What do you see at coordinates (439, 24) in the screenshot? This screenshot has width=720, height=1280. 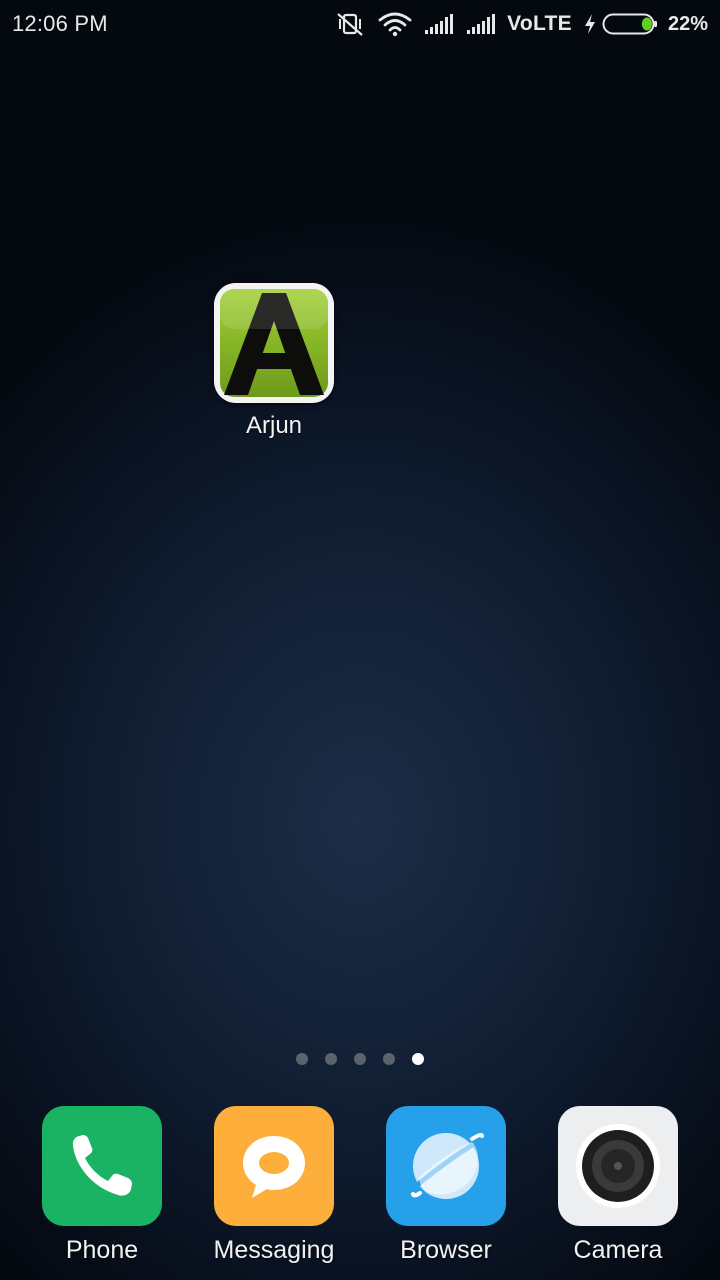 I see `signal-sim1-icon` at bounding box center [439, 24].